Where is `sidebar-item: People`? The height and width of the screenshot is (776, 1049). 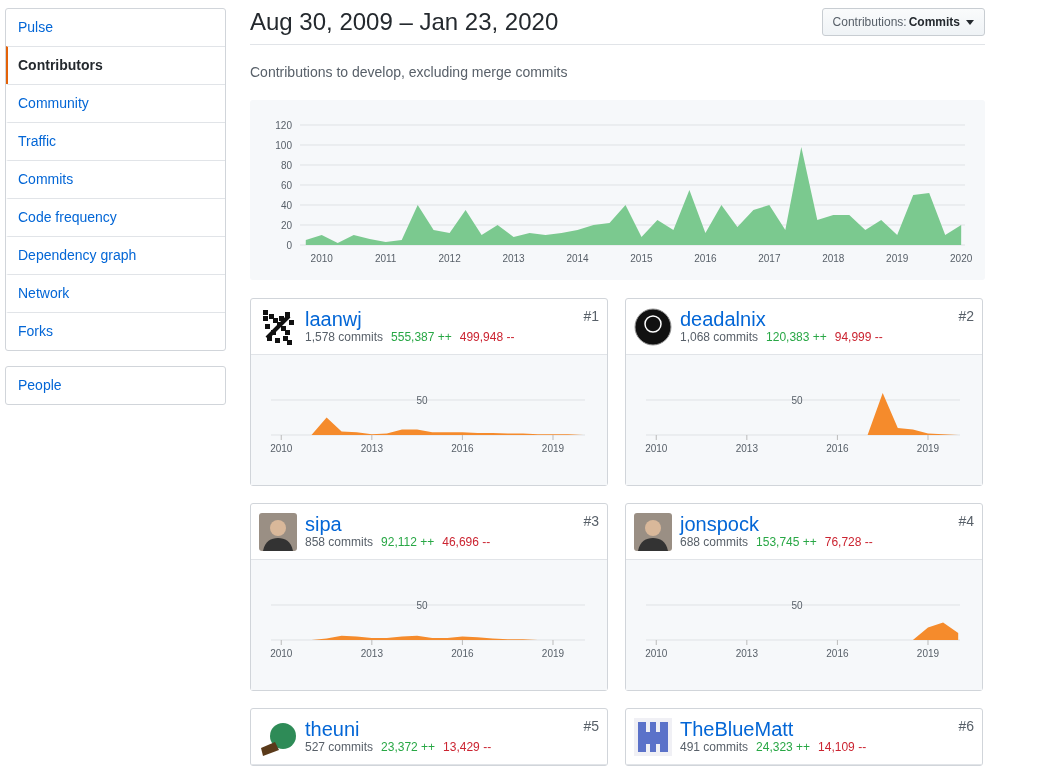 sidebar-item: People is located at coordinates (115, 385).